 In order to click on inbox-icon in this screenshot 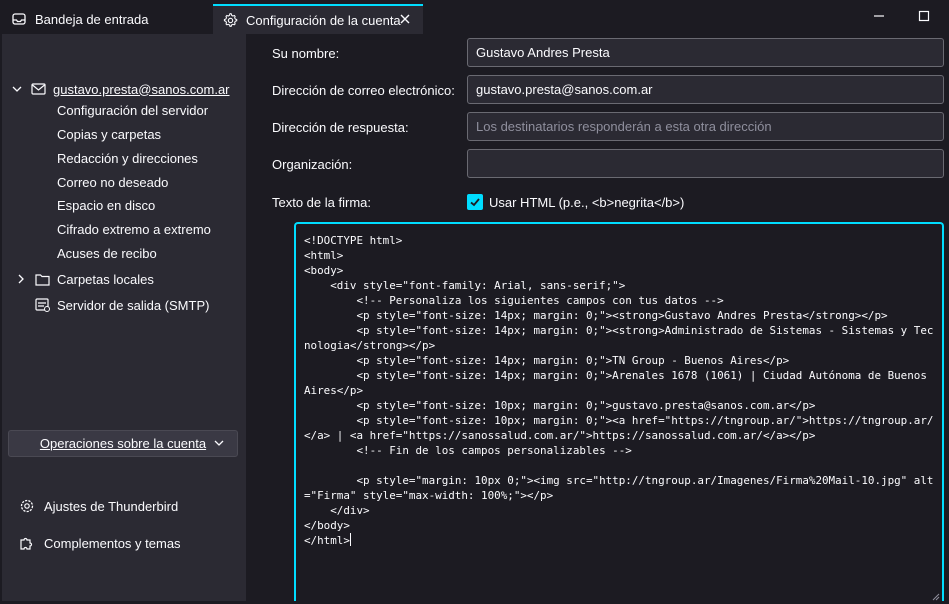, I will do `click(19, 19)`.